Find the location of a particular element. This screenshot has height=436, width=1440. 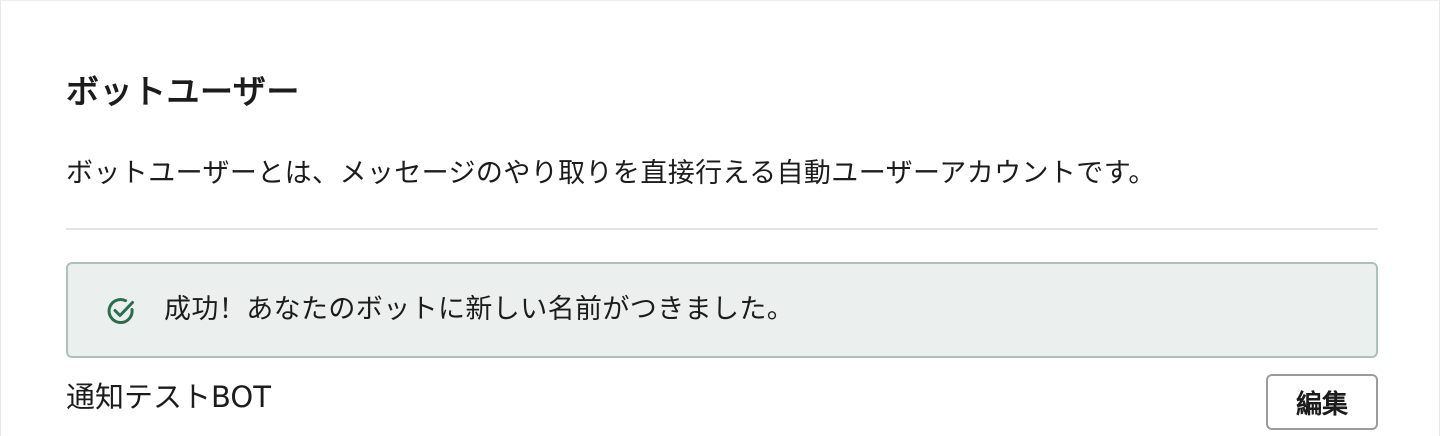

edit-button: 編集 is located at coordinates (1322, 402).